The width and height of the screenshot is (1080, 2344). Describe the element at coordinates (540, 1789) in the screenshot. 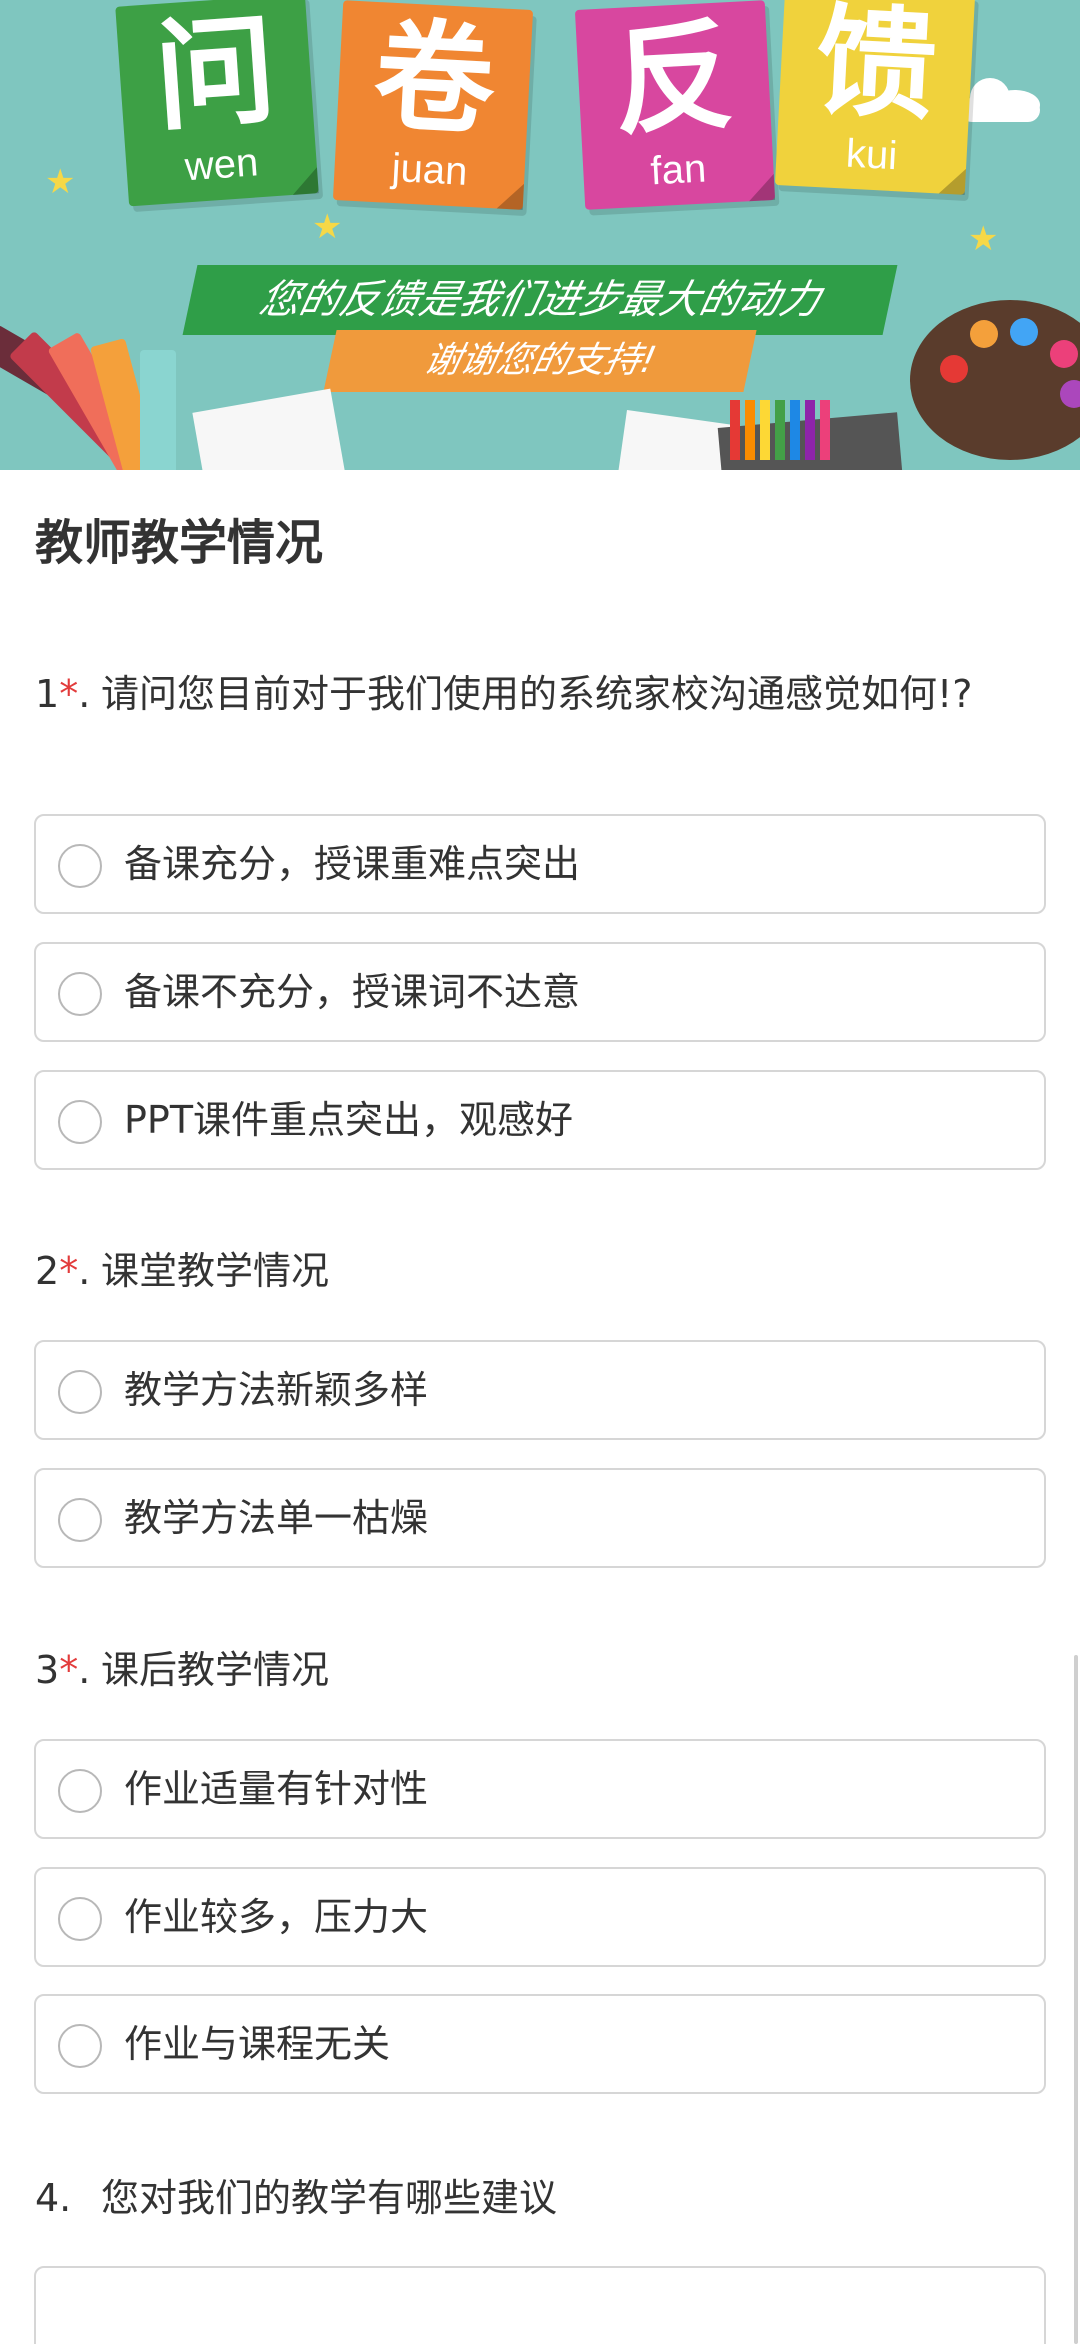

I see `option-q3-a: 作业适量有针对性` at that location.